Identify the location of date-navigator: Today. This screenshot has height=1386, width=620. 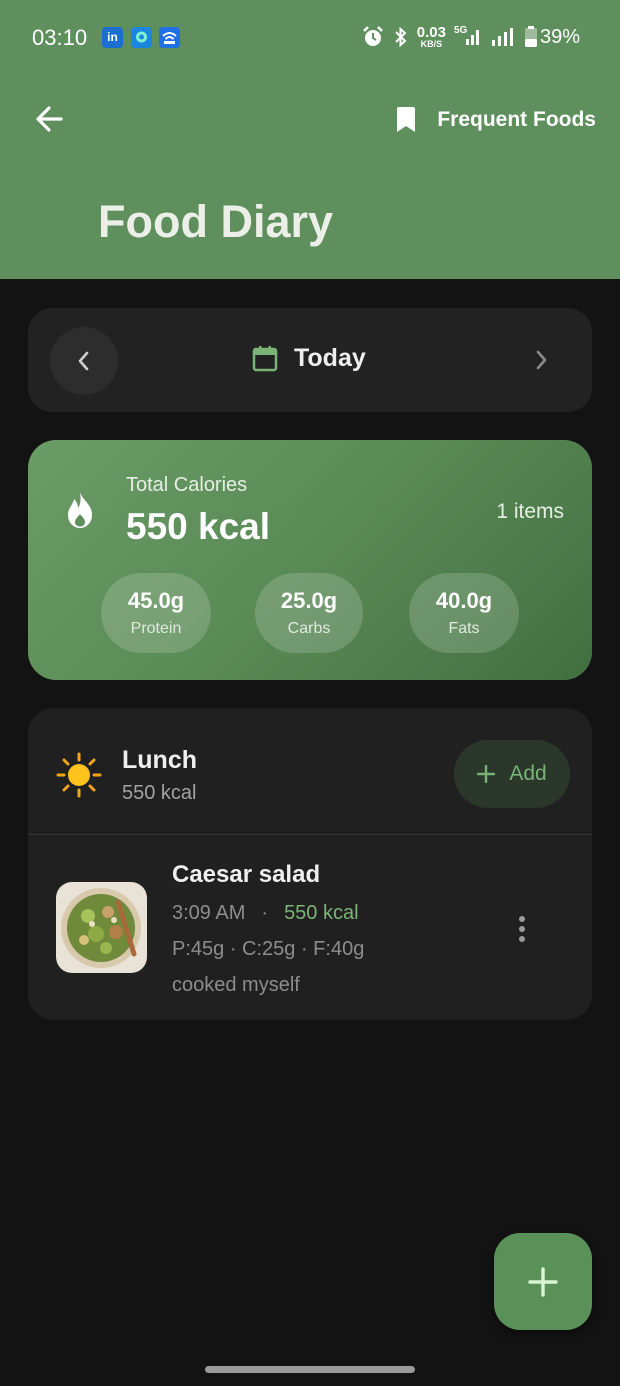
(310, 360).